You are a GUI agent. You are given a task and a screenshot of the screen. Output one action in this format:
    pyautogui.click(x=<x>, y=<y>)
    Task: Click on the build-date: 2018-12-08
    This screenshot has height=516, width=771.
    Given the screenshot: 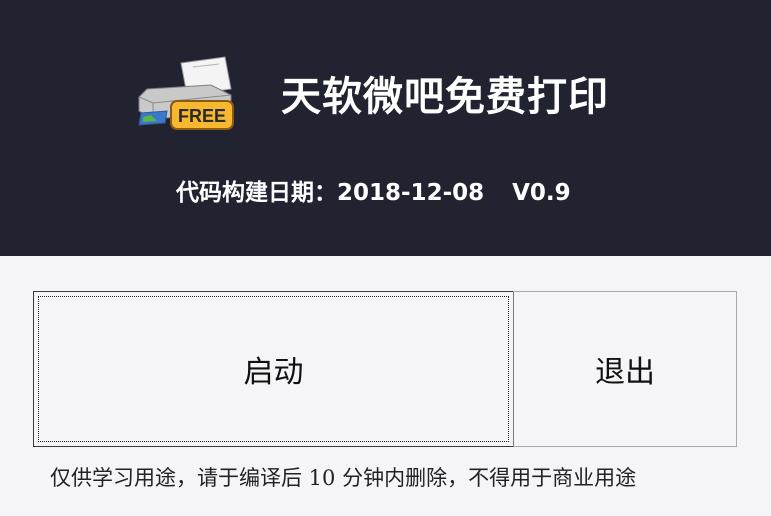 What is the action you would take?
    pyautogui.click(x=411, y=193)
    